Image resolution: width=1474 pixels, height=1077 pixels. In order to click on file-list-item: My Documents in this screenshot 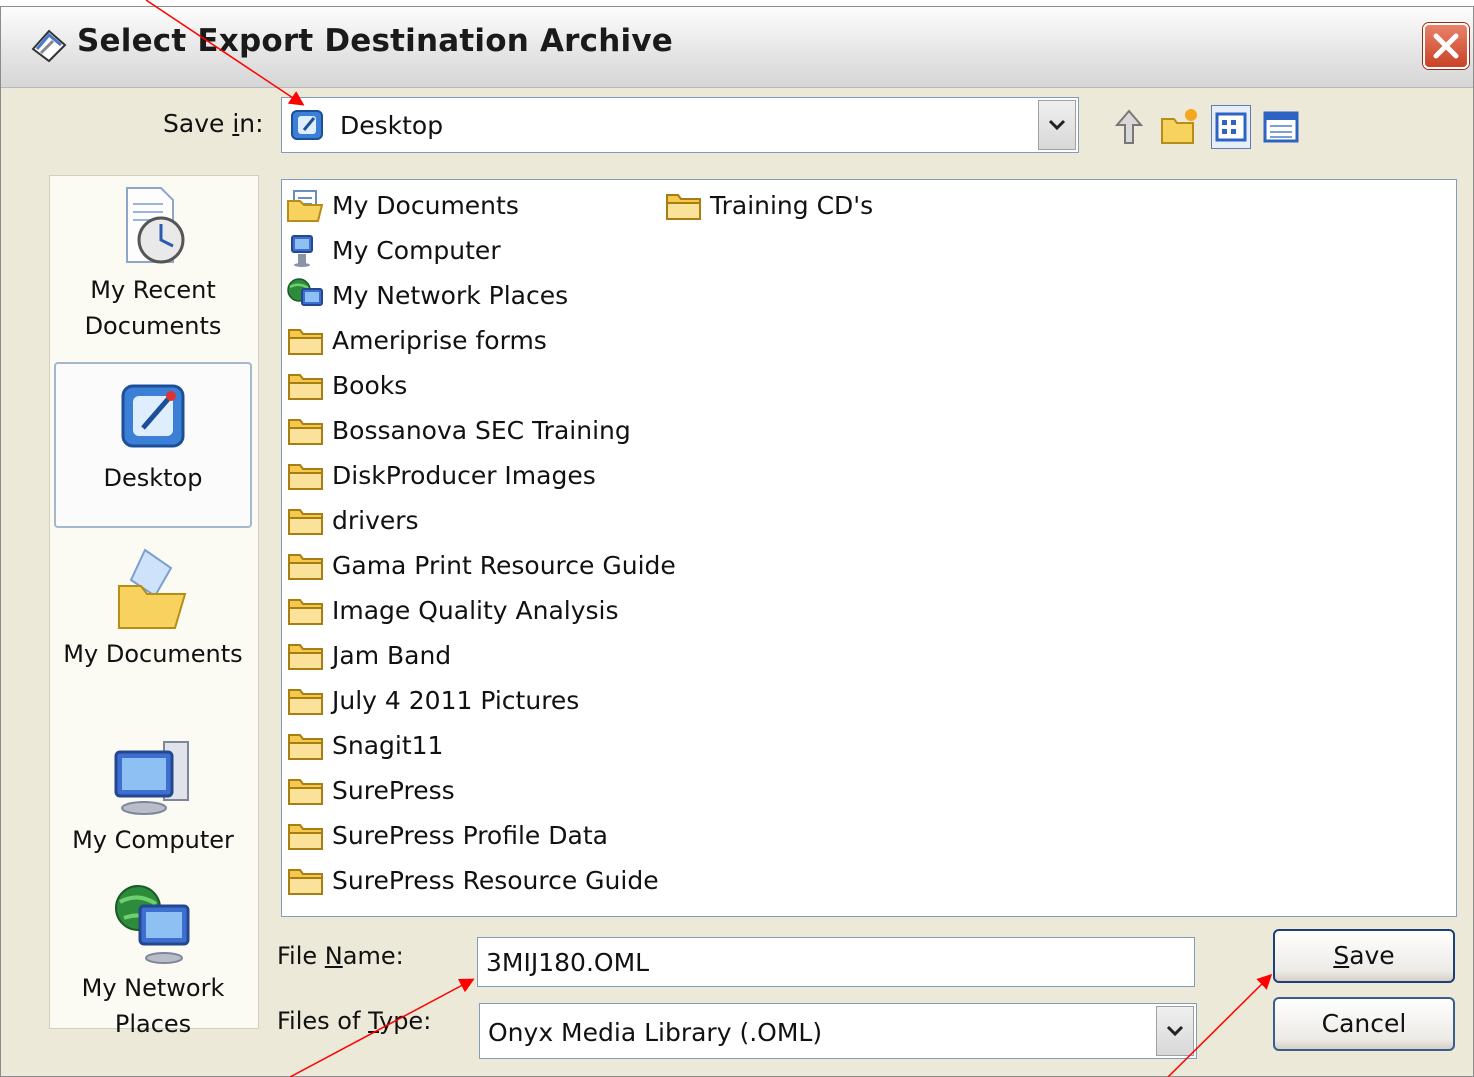, I will do `click(402, 205)`.